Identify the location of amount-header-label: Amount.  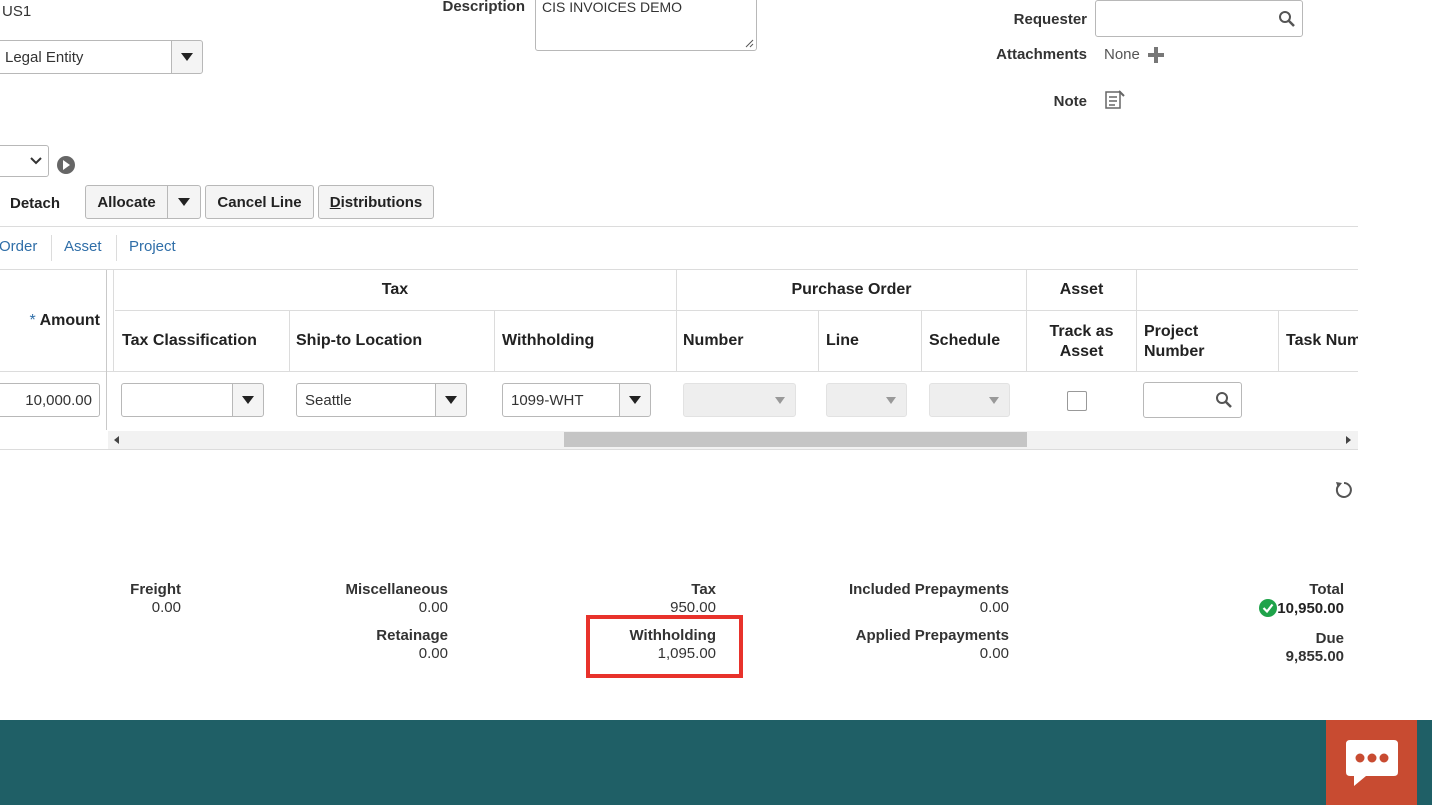
(69, 320).